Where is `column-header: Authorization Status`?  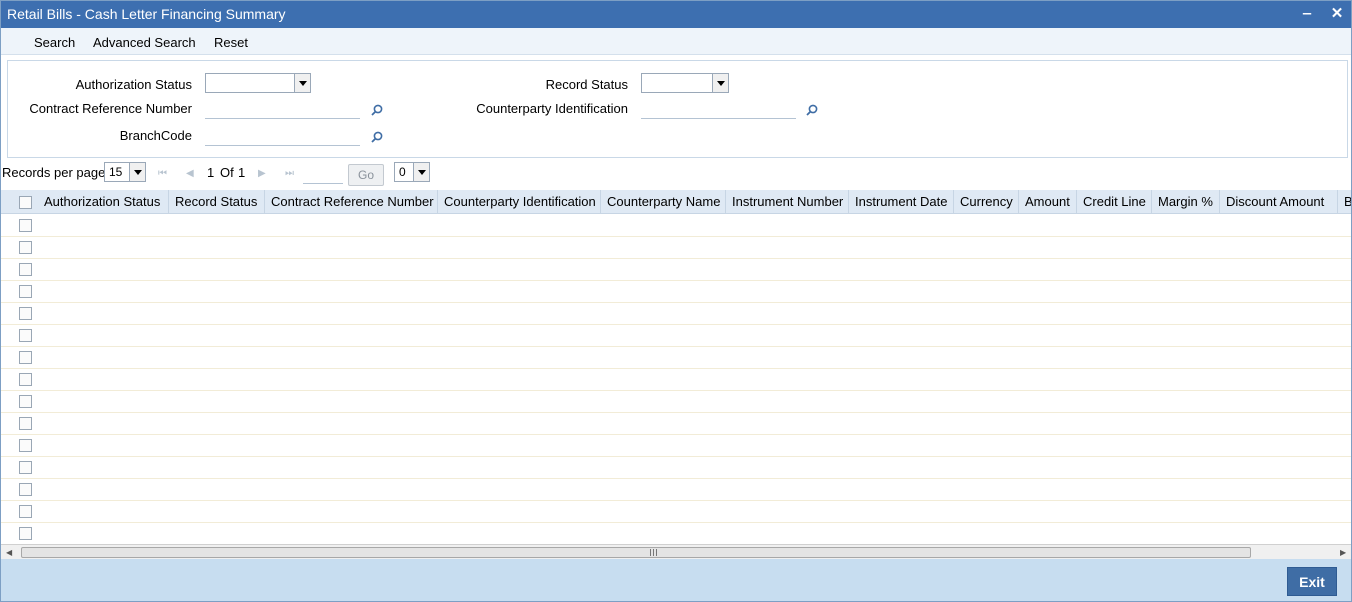
column-header: Authorization Status is located at coordinates (103, 202).